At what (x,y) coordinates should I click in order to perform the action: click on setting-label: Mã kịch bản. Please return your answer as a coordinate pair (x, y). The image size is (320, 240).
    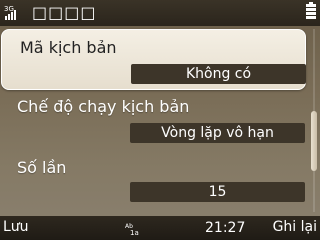
    Looking at the image, I should click on (68, 47).